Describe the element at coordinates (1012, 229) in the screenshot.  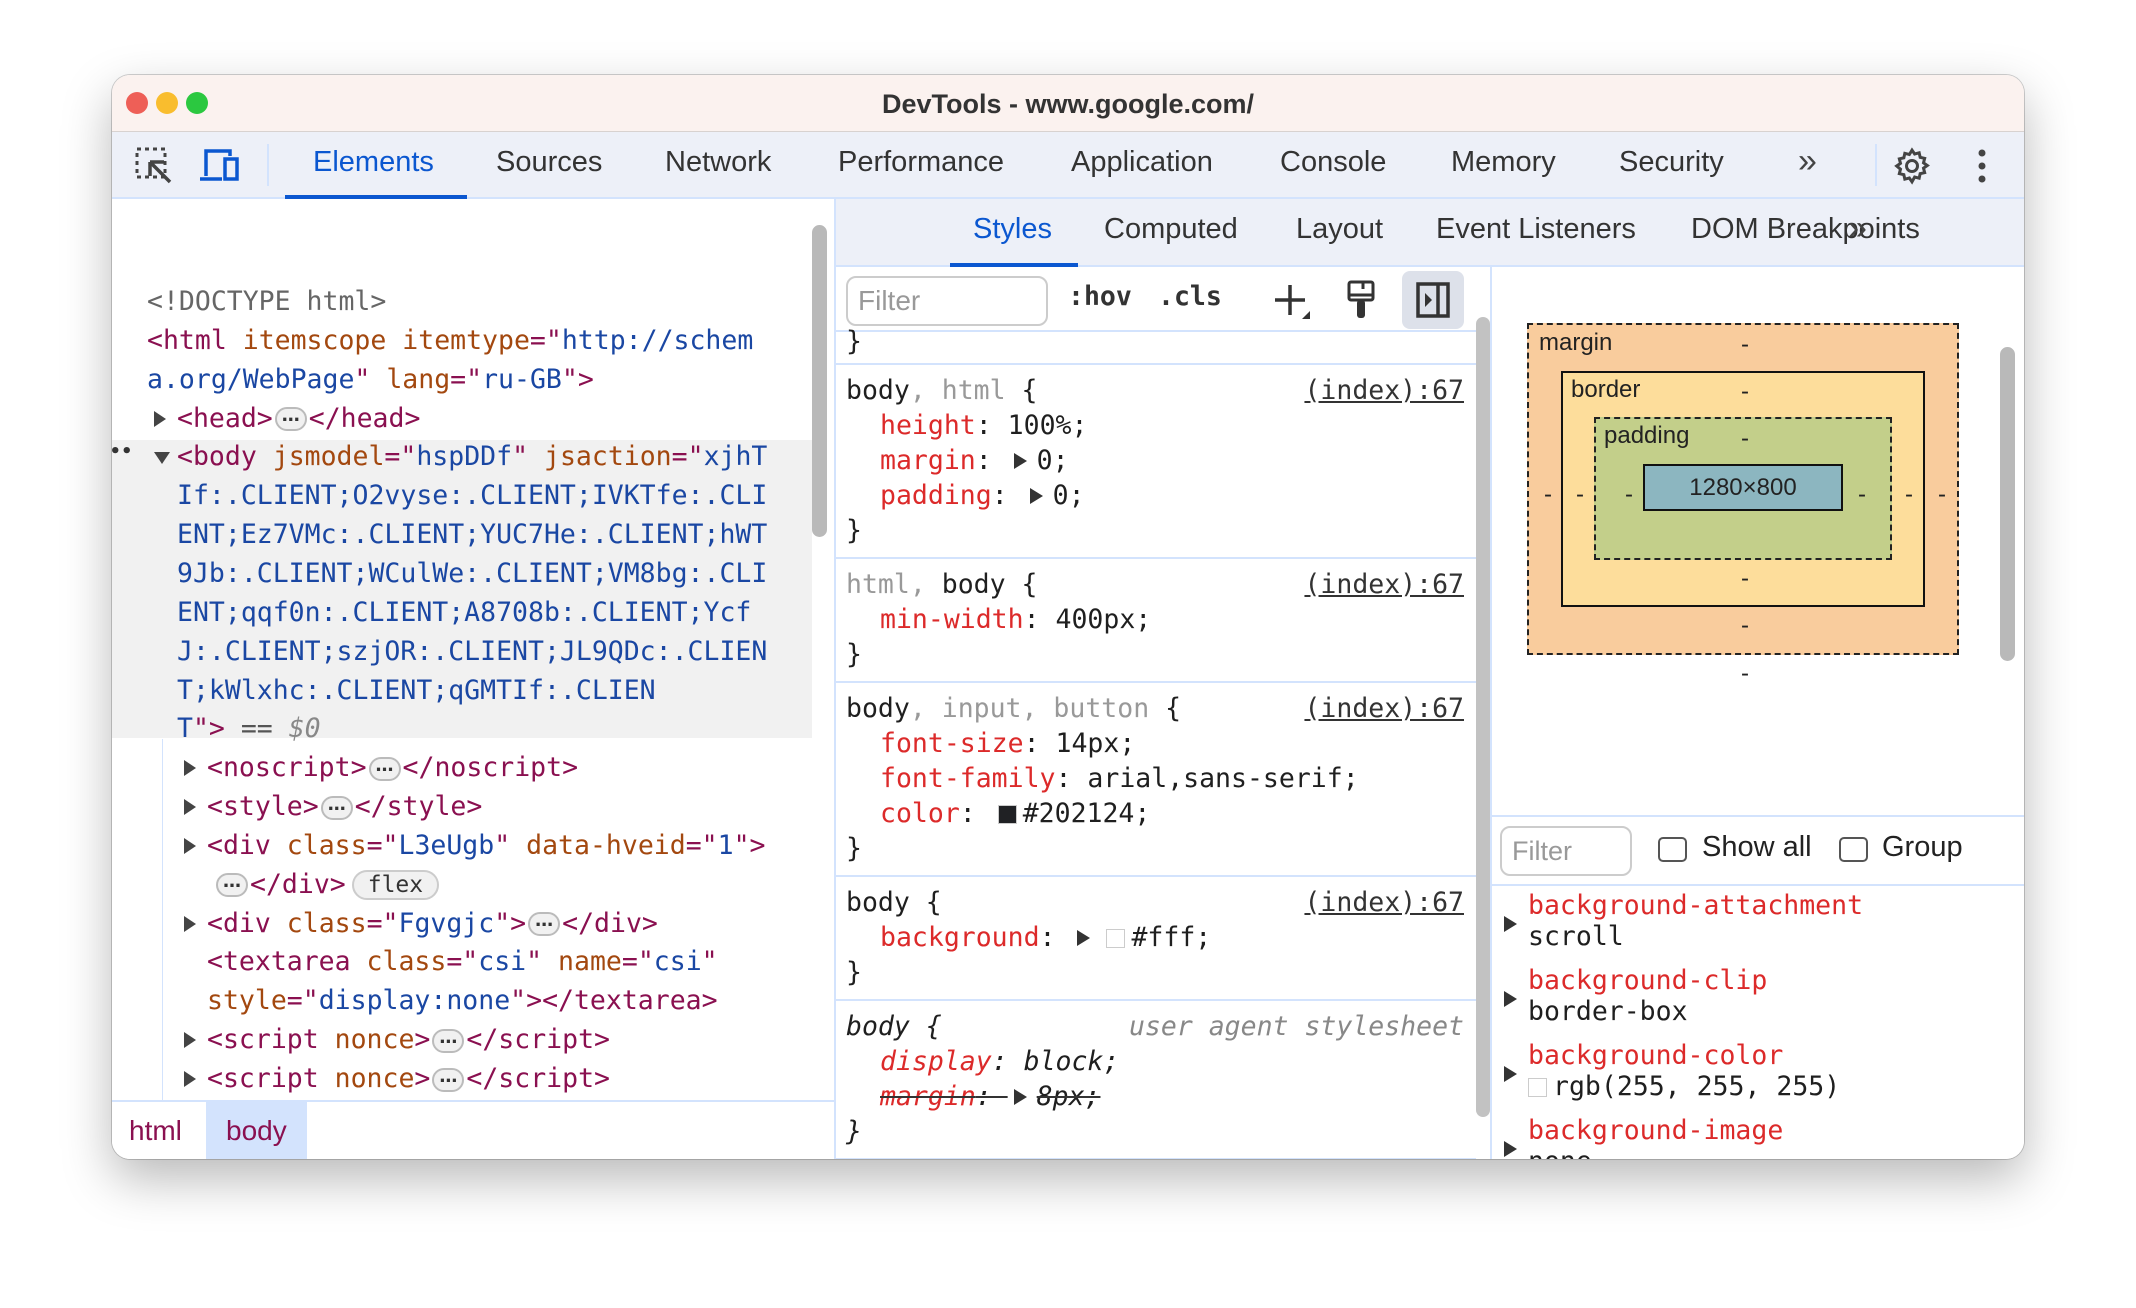
I see `tab-styles: Styles` at that location.